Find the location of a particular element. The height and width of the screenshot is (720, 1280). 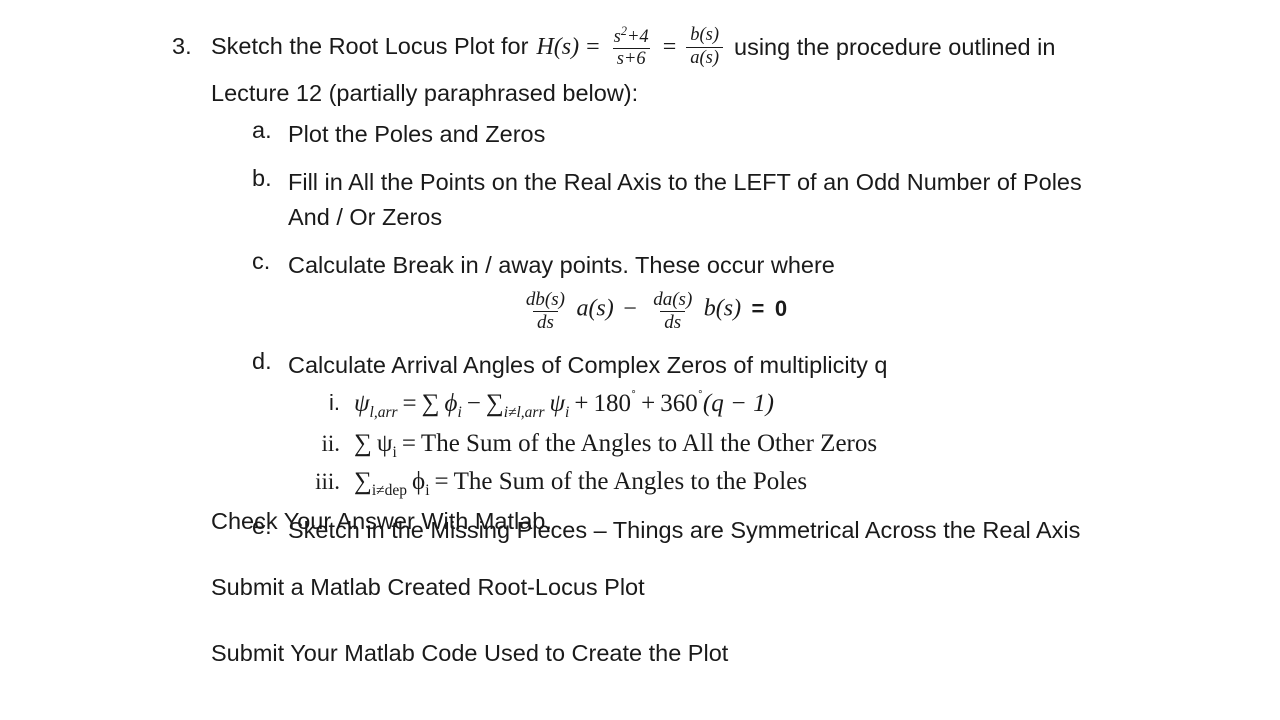

psi-subscript-ii: i is located at coordinates (394, 452).